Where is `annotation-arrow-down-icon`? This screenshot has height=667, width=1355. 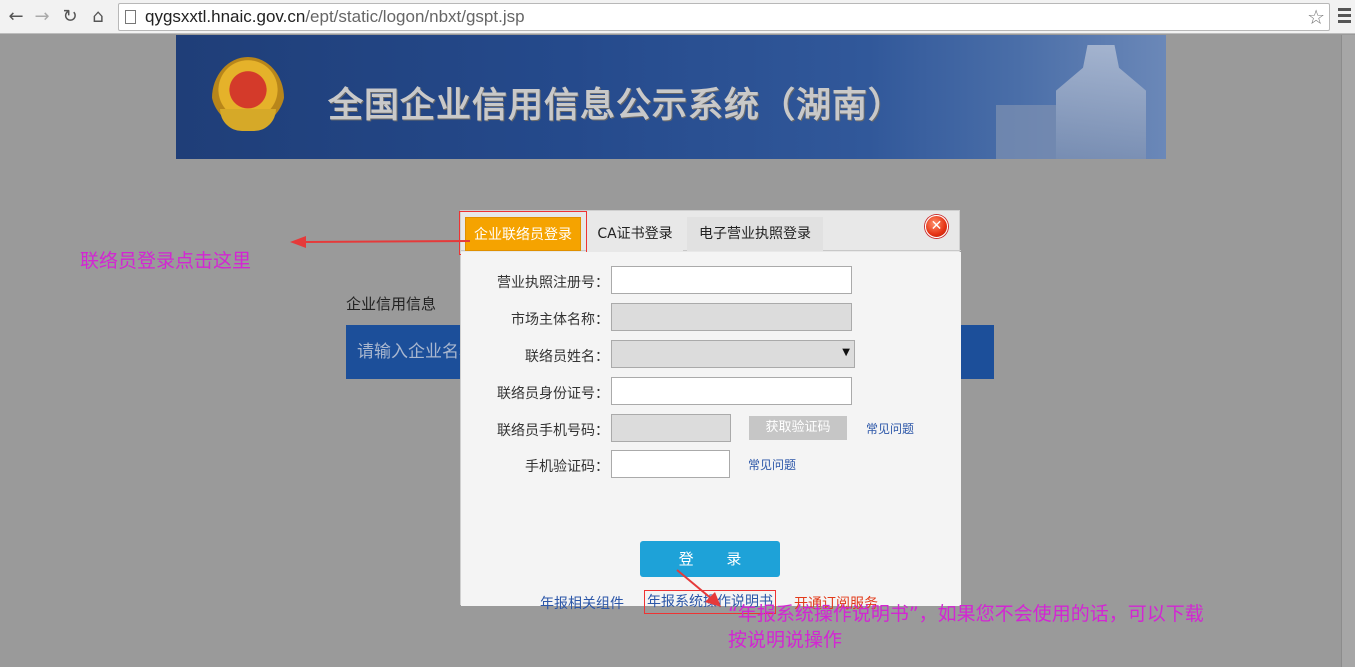
annotation-arrow-down-icon is located at coordinates (698, 588).